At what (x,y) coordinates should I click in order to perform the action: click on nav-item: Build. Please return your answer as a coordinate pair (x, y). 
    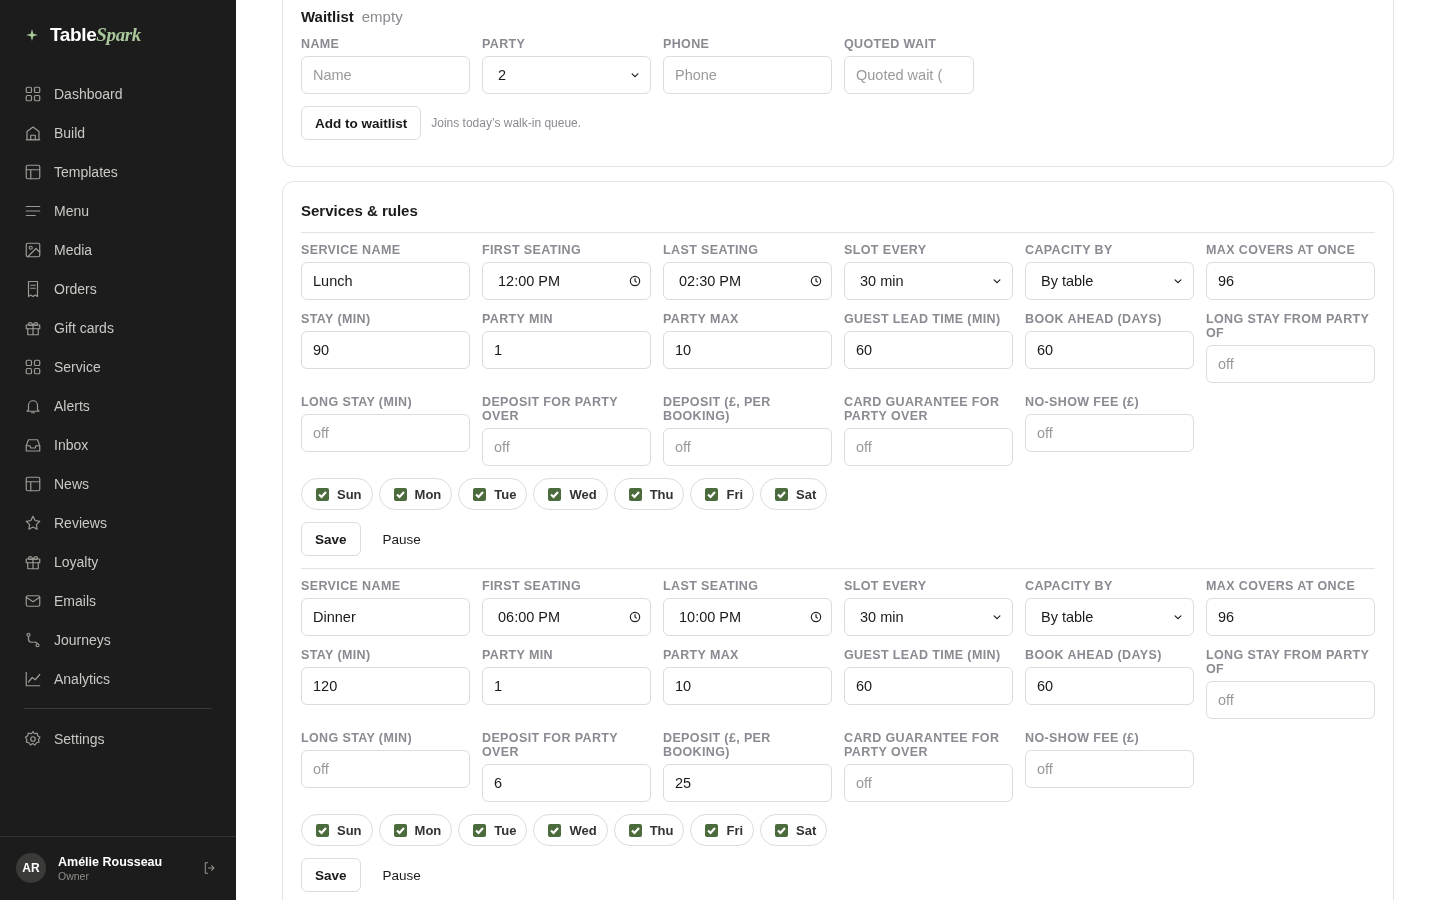
    Looking at the image, I should click on (118, 132).